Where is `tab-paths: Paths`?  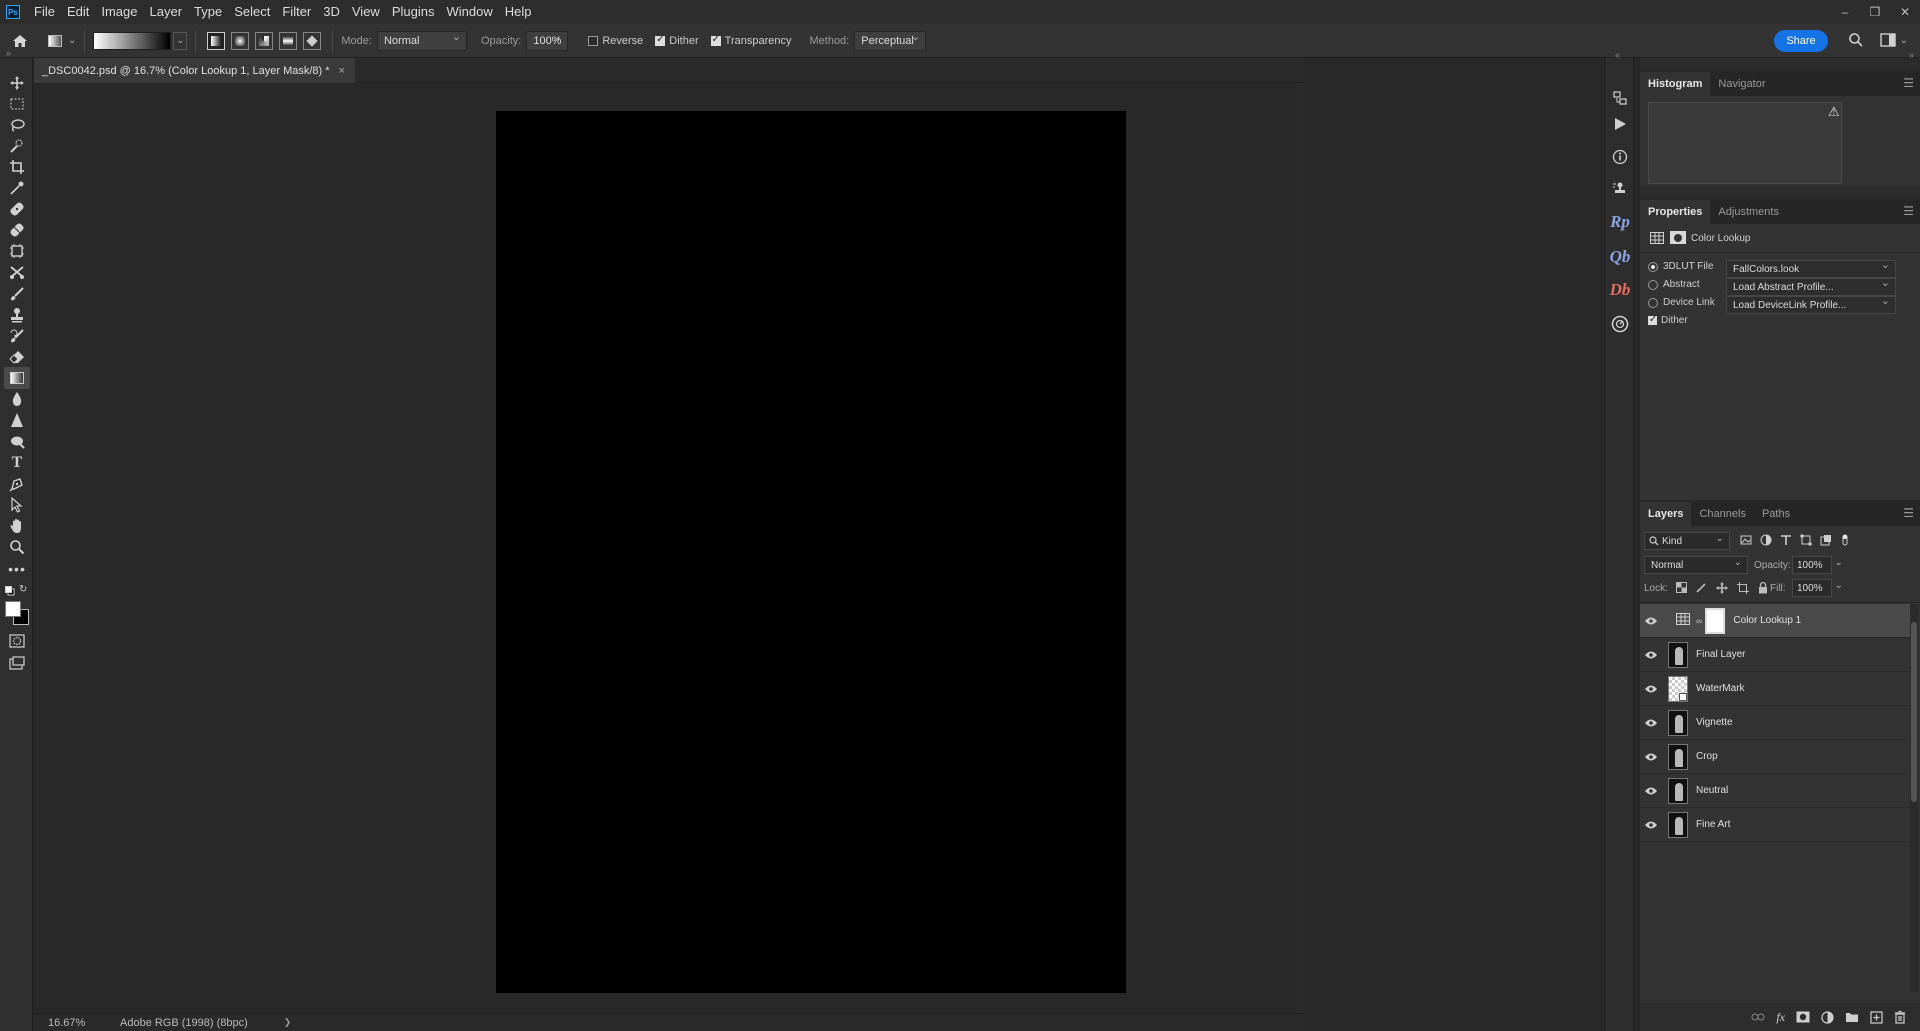 tab-paths: Paths is located at coordinates (1776, 514).